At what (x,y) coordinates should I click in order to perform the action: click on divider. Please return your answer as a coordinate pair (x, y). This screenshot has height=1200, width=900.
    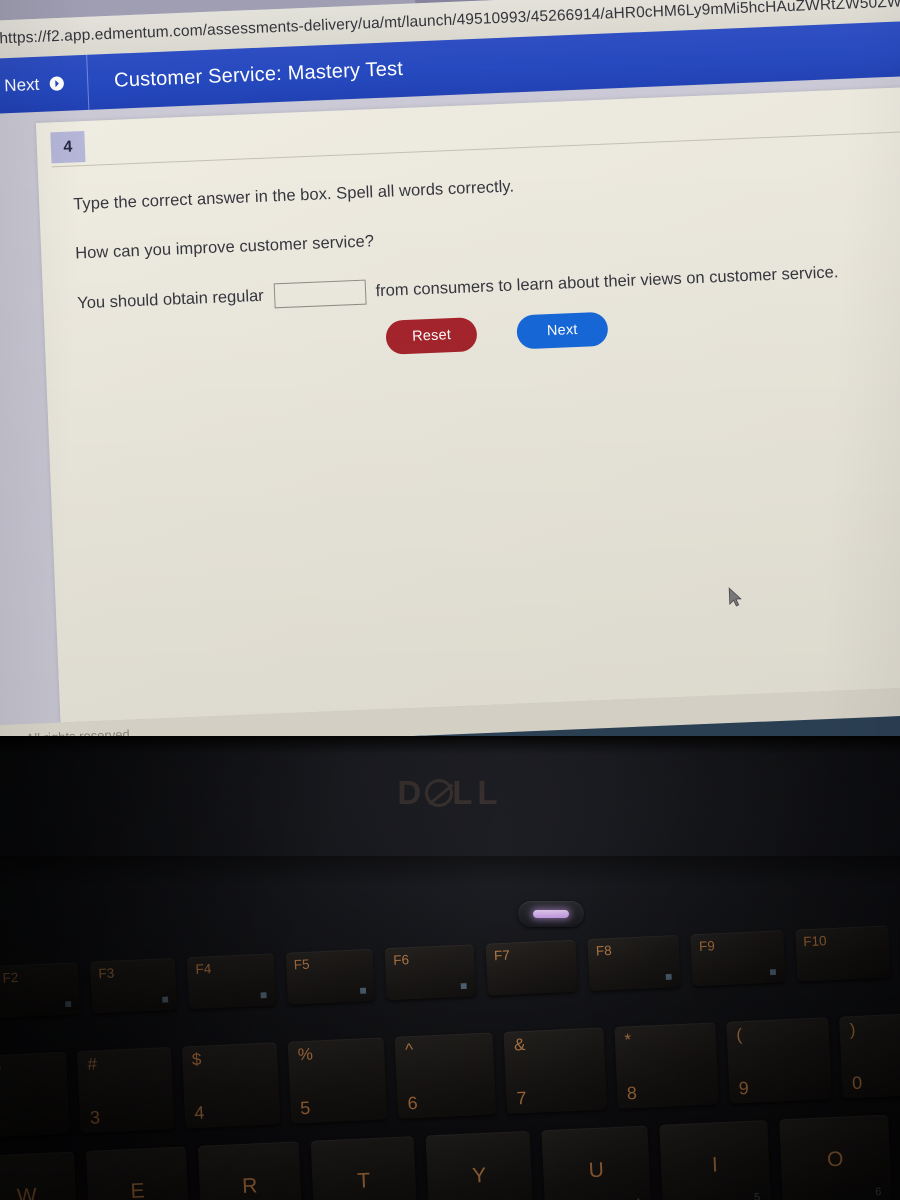
    Looking at the image, I should click on (475, 149).